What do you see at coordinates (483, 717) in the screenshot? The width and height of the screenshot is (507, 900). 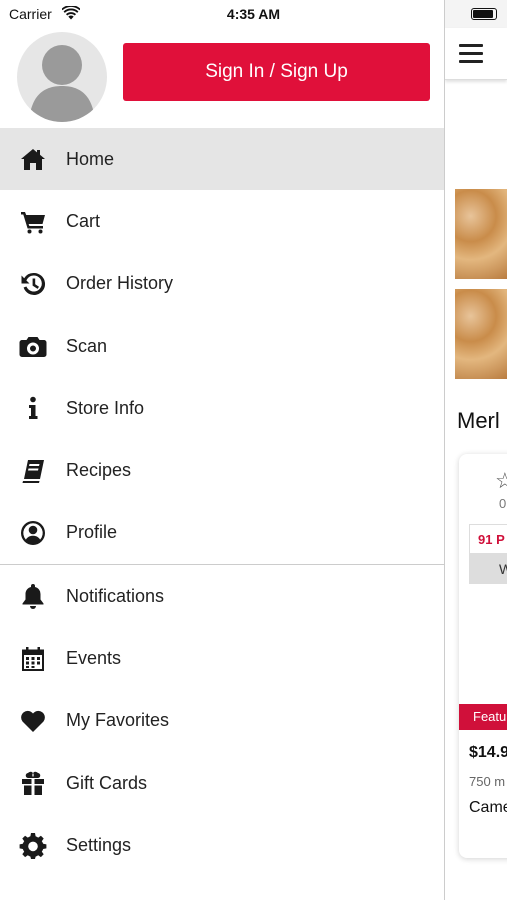 I see `featured-badge: Featu` at bounding box center [483, 717].